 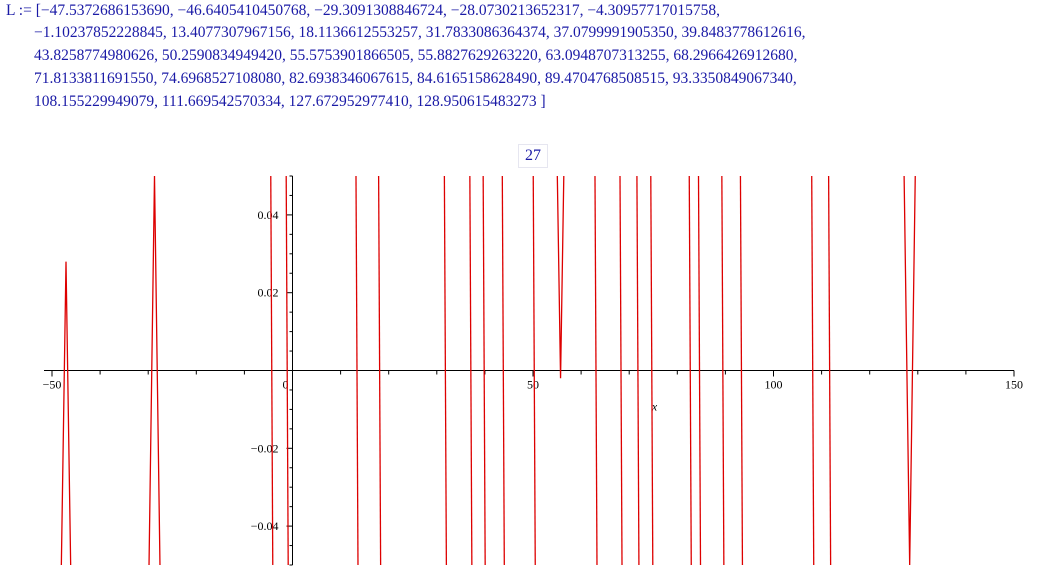 What do you see at coordinates (265, 526) in the screenshot?
I see `y-tick-label: −0.04` at bounding box center [265, 526].